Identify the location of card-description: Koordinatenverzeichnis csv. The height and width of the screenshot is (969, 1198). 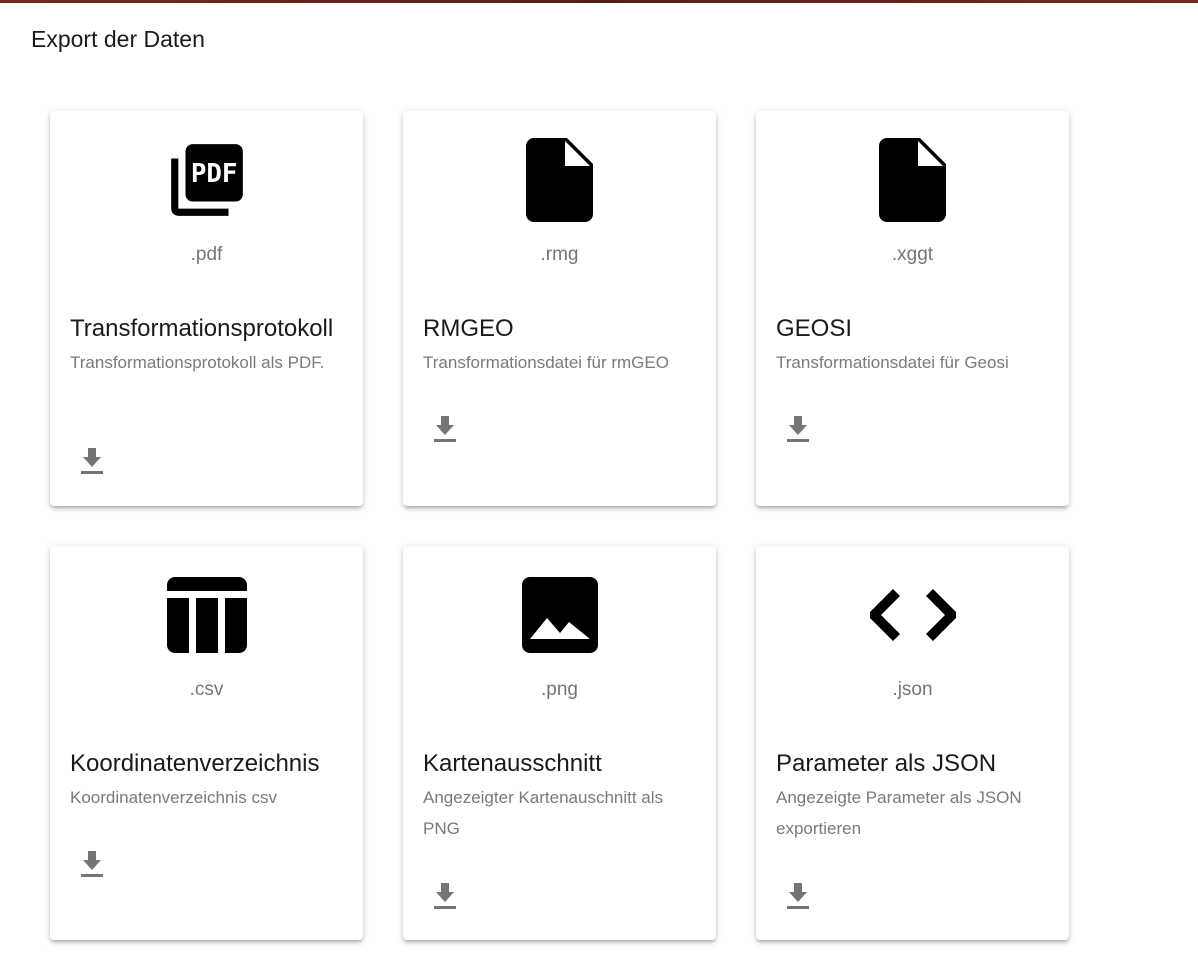
(173, 797).